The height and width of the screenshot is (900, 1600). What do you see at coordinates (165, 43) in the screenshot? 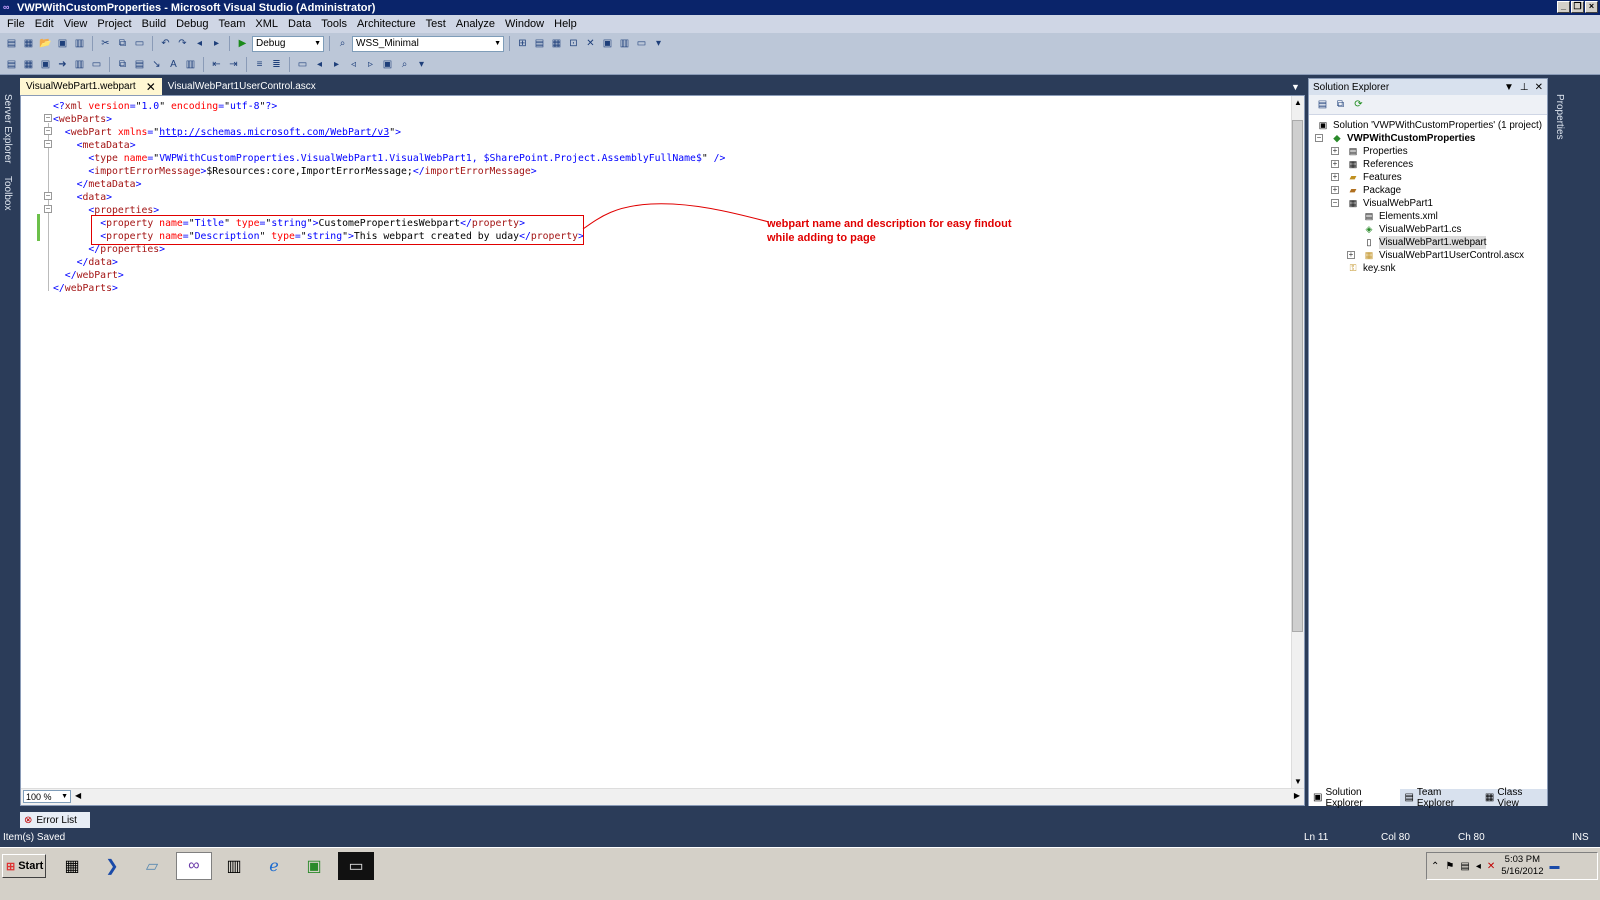
I see `undo-icon: ↶` at bounding box center [165, 43].